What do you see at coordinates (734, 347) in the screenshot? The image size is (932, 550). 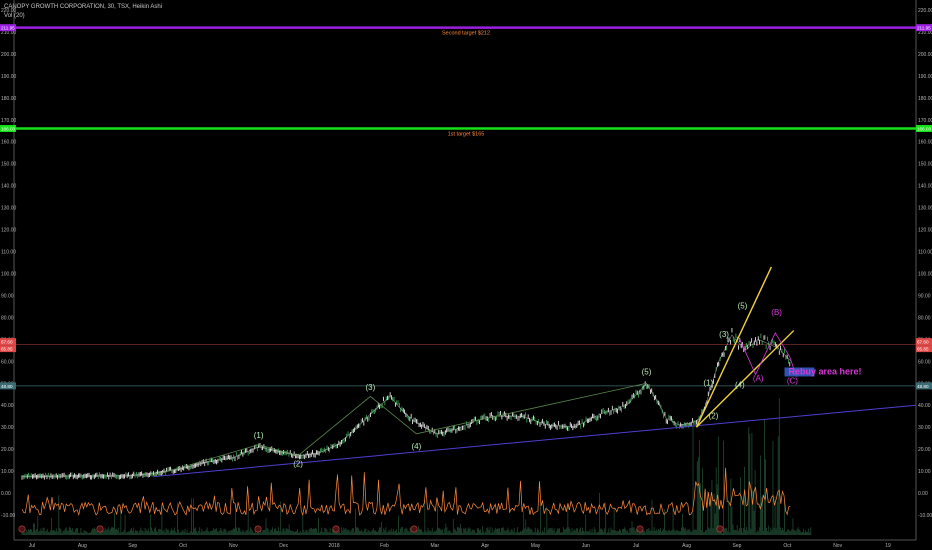 I see `wedge-upper-line` at bounding box center [734, 347].